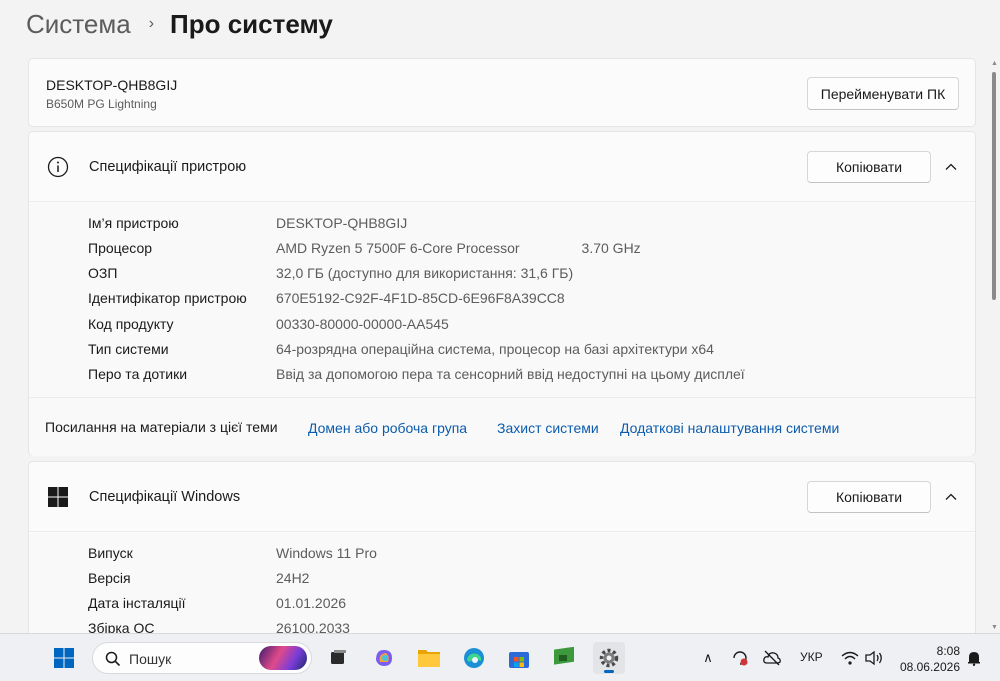 The image size is (1000, 681). I want to click on spec-label: Ідентифікатор пристрою, so click(167, 298).